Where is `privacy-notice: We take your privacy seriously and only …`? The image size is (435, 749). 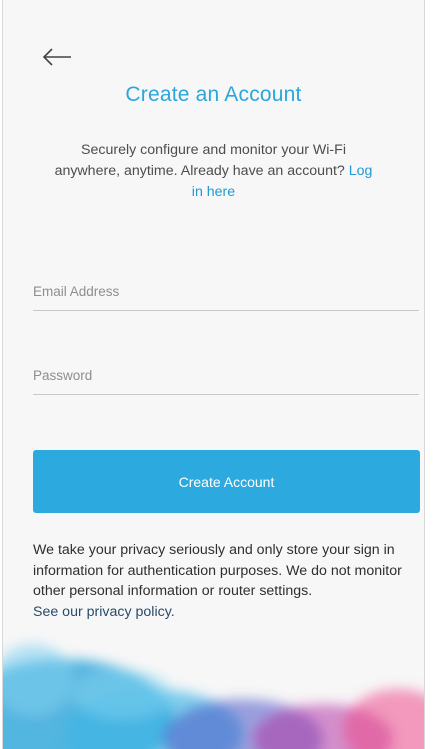 privacy-notice: We take your privacy seriously and only … is located at coordinates (218, 581).